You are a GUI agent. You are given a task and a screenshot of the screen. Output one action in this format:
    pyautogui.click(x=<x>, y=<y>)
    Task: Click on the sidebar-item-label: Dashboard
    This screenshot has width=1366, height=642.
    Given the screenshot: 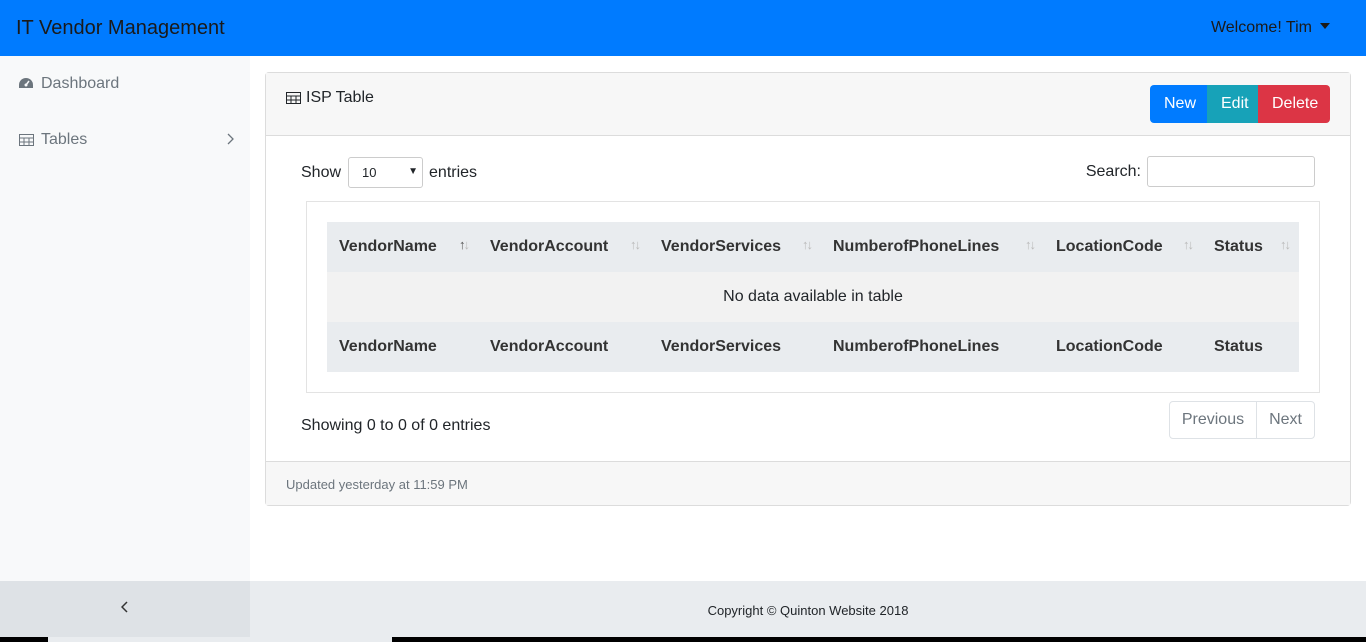 What is the action you would take?
    pyautogui.click(x=80, y=83)
    